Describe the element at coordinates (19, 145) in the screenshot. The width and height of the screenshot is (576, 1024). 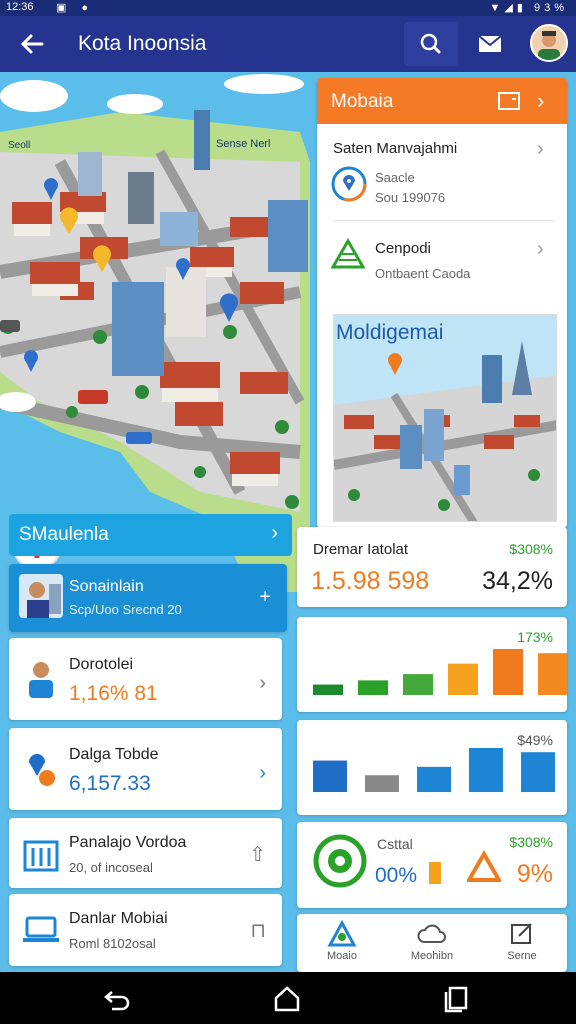
I see `map-label: Seoll` at that location.